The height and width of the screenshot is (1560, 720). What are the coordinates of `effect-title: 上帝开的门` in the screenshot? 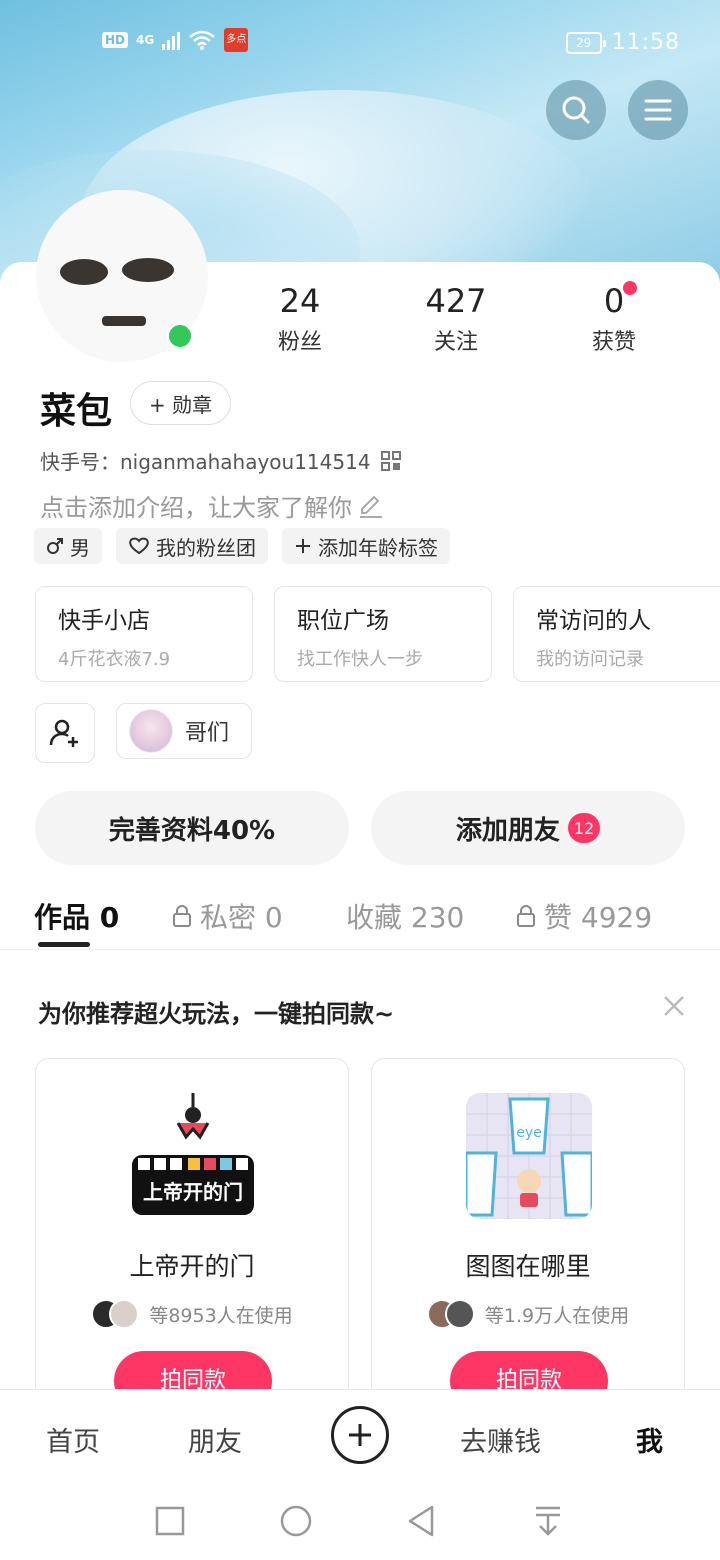 It's located at (192, 1266).